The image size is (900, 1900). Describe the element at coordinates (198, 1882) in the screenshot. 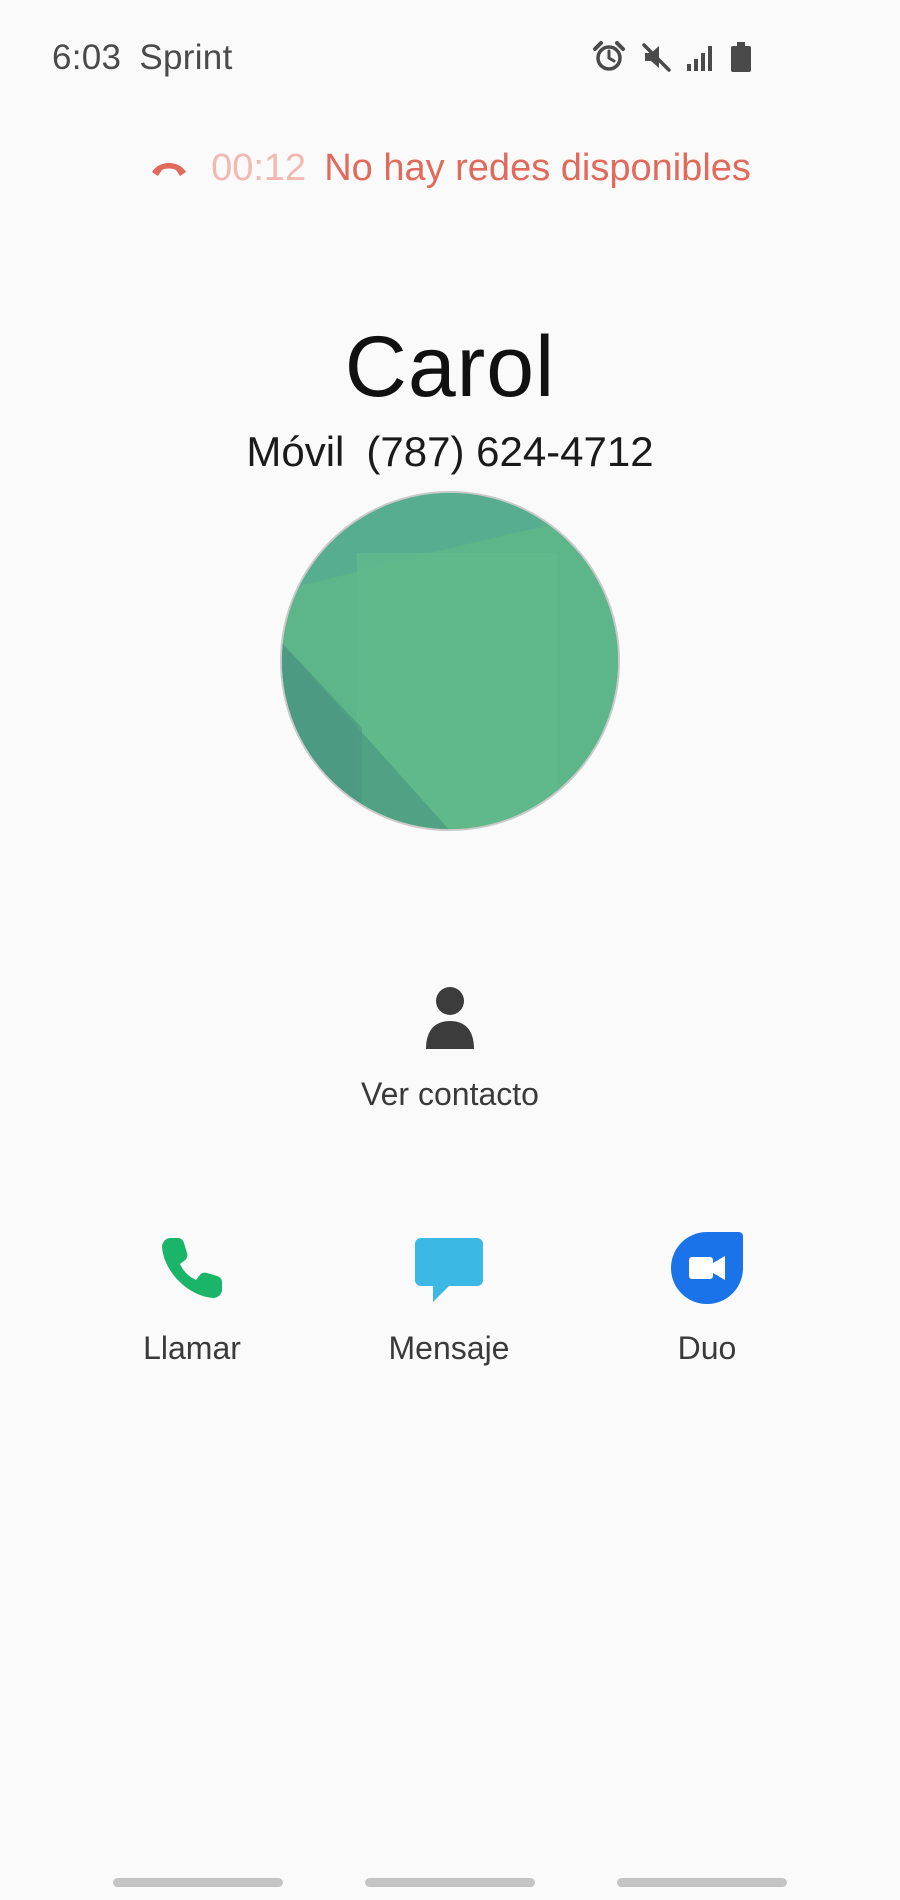

I see `nav-back-handle` at that location.